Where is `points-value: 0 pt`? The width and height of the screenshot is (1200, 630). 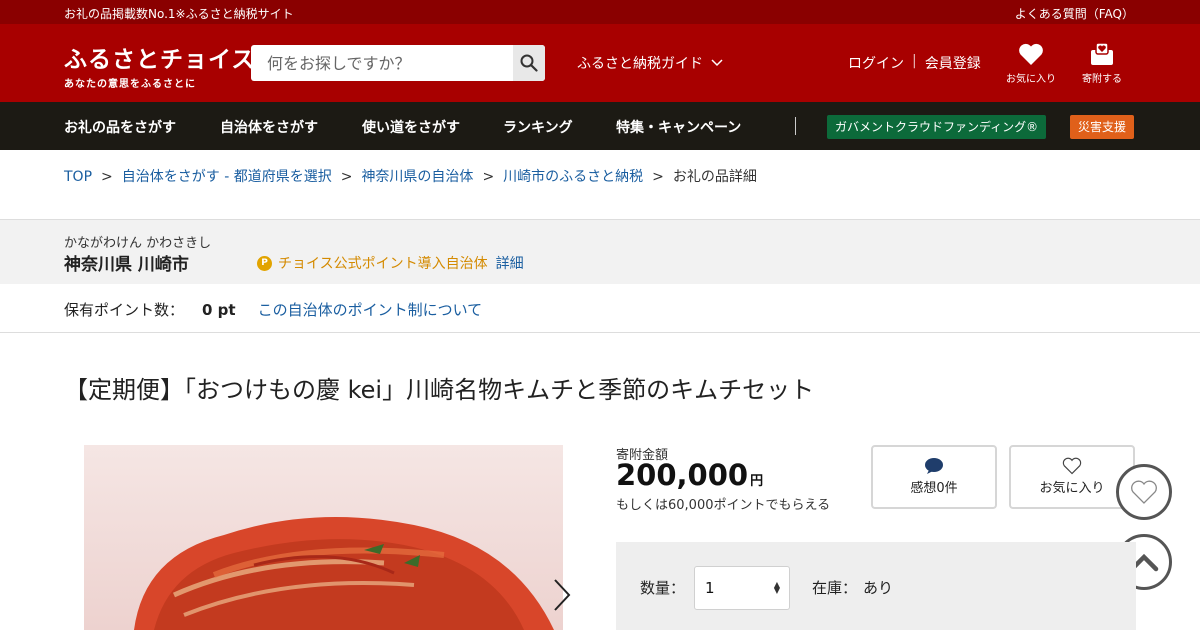 points-value: 0 pt is located at coordinates (219, 310).